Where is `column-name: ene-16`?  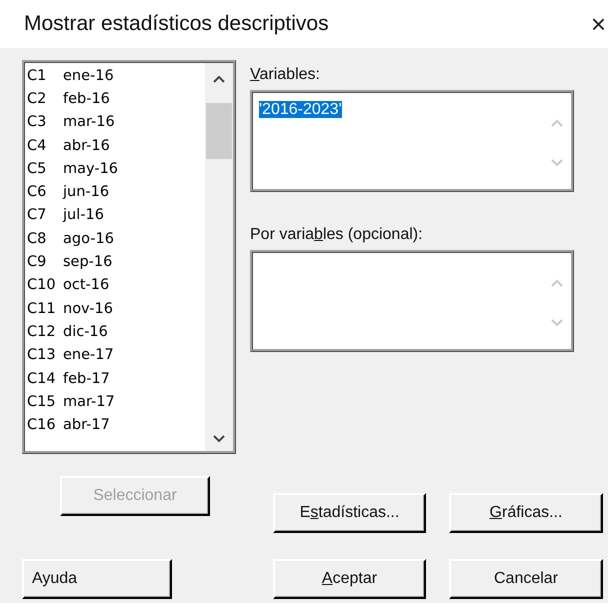
column-name: ene-16 is located at coordinates (88, 76).